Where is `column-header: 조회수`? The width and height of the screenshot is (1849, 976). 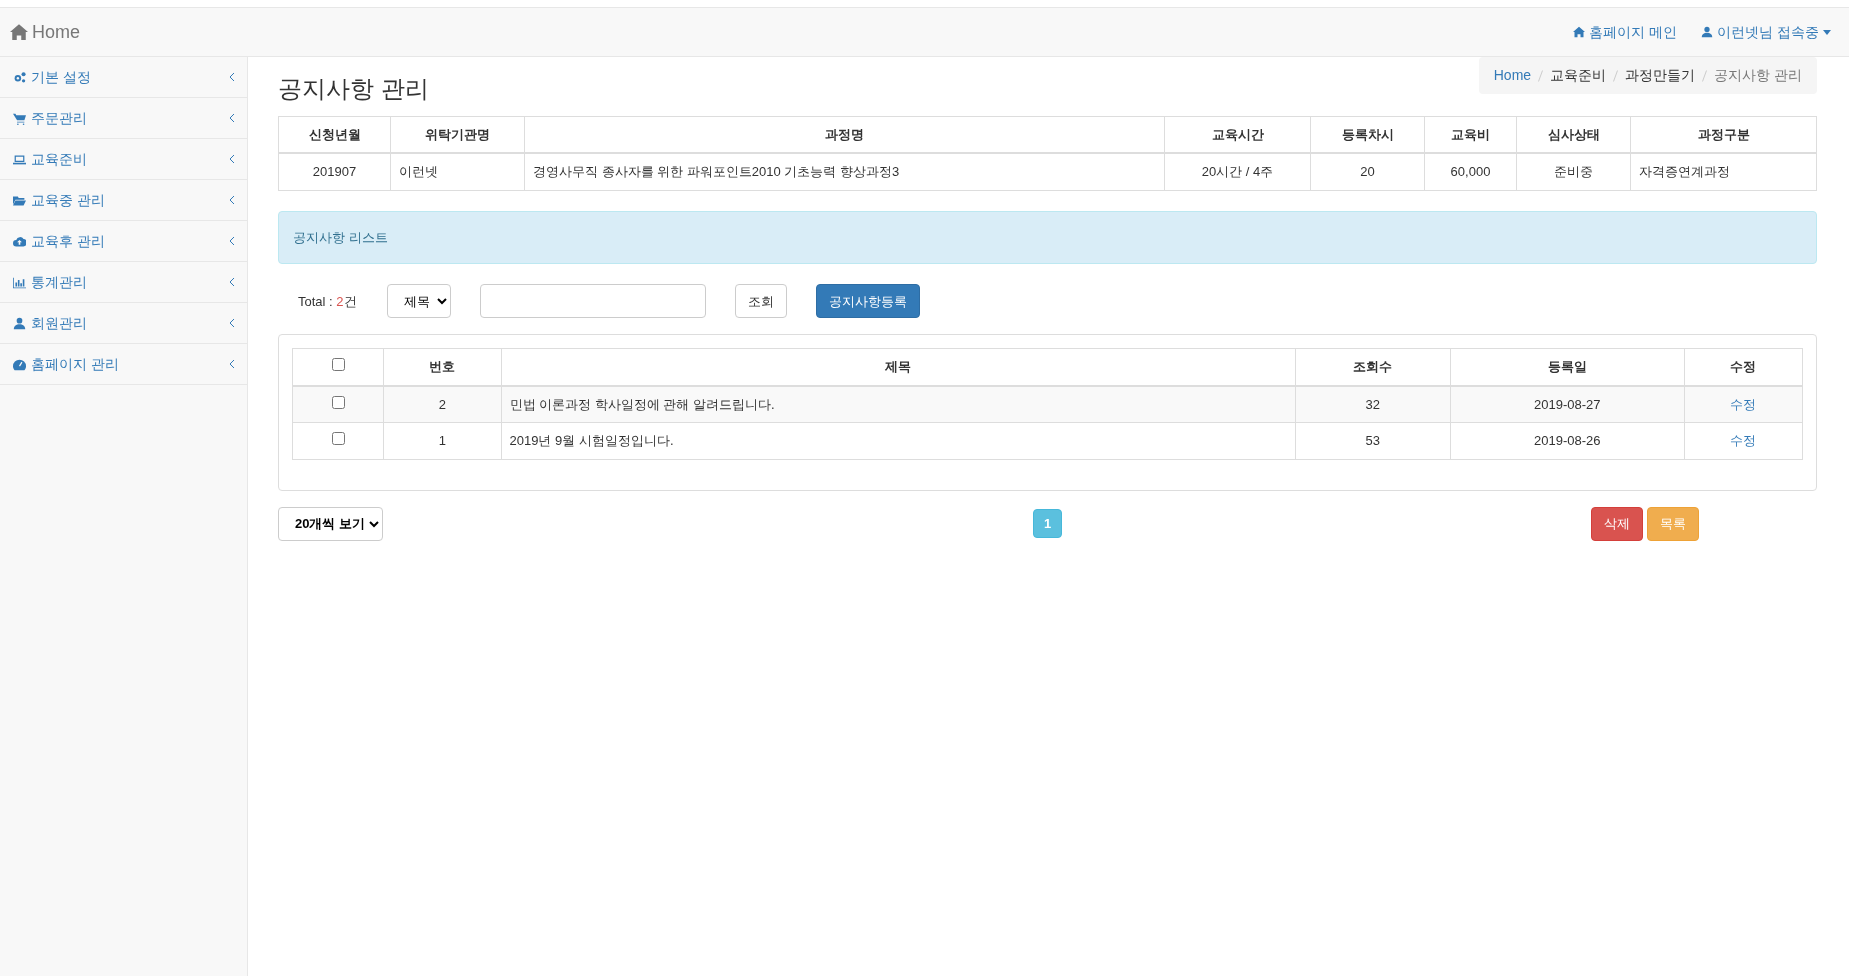 column-header: 조회수 is located at coordinates (1373, 367).